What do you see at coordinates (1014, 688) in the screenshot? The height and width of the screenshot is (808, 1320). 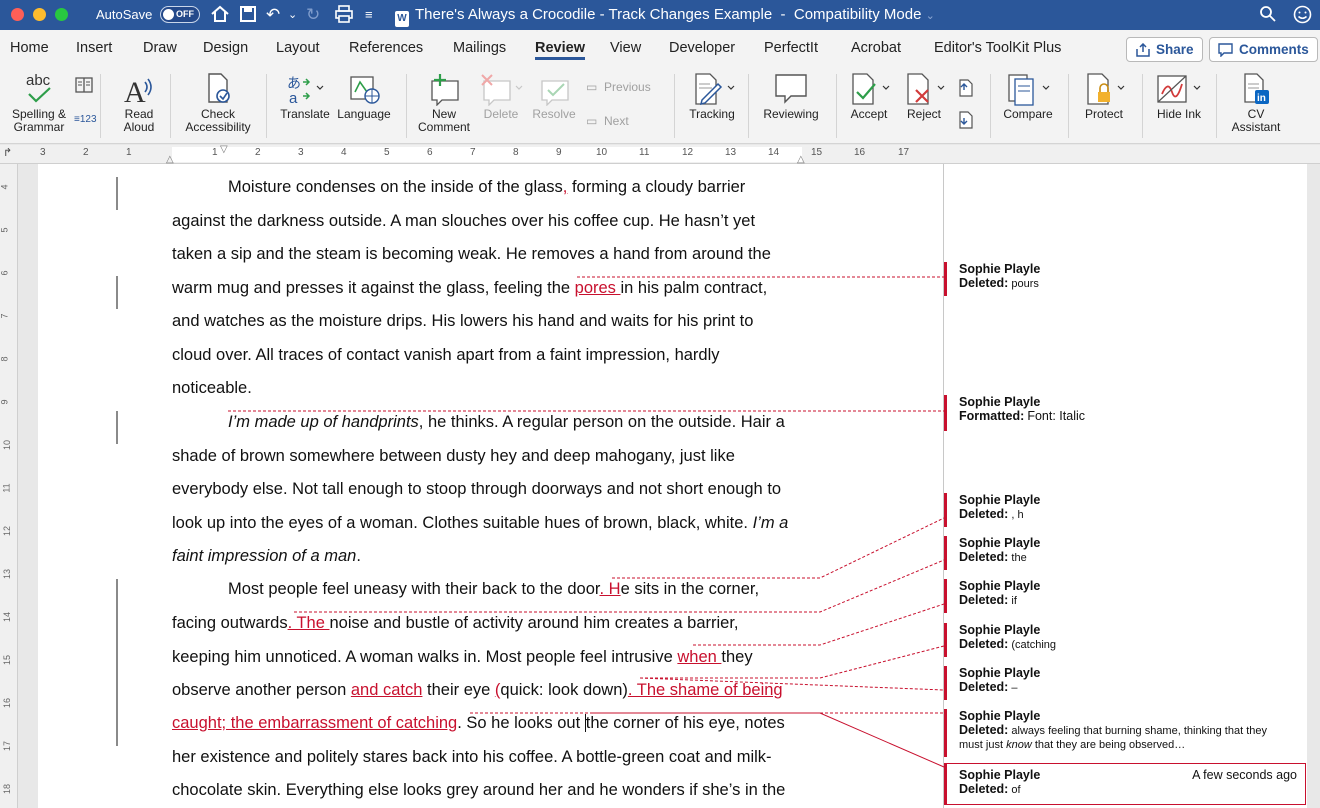 I see `balloon-text: –` at bounding box center [1014, 688].